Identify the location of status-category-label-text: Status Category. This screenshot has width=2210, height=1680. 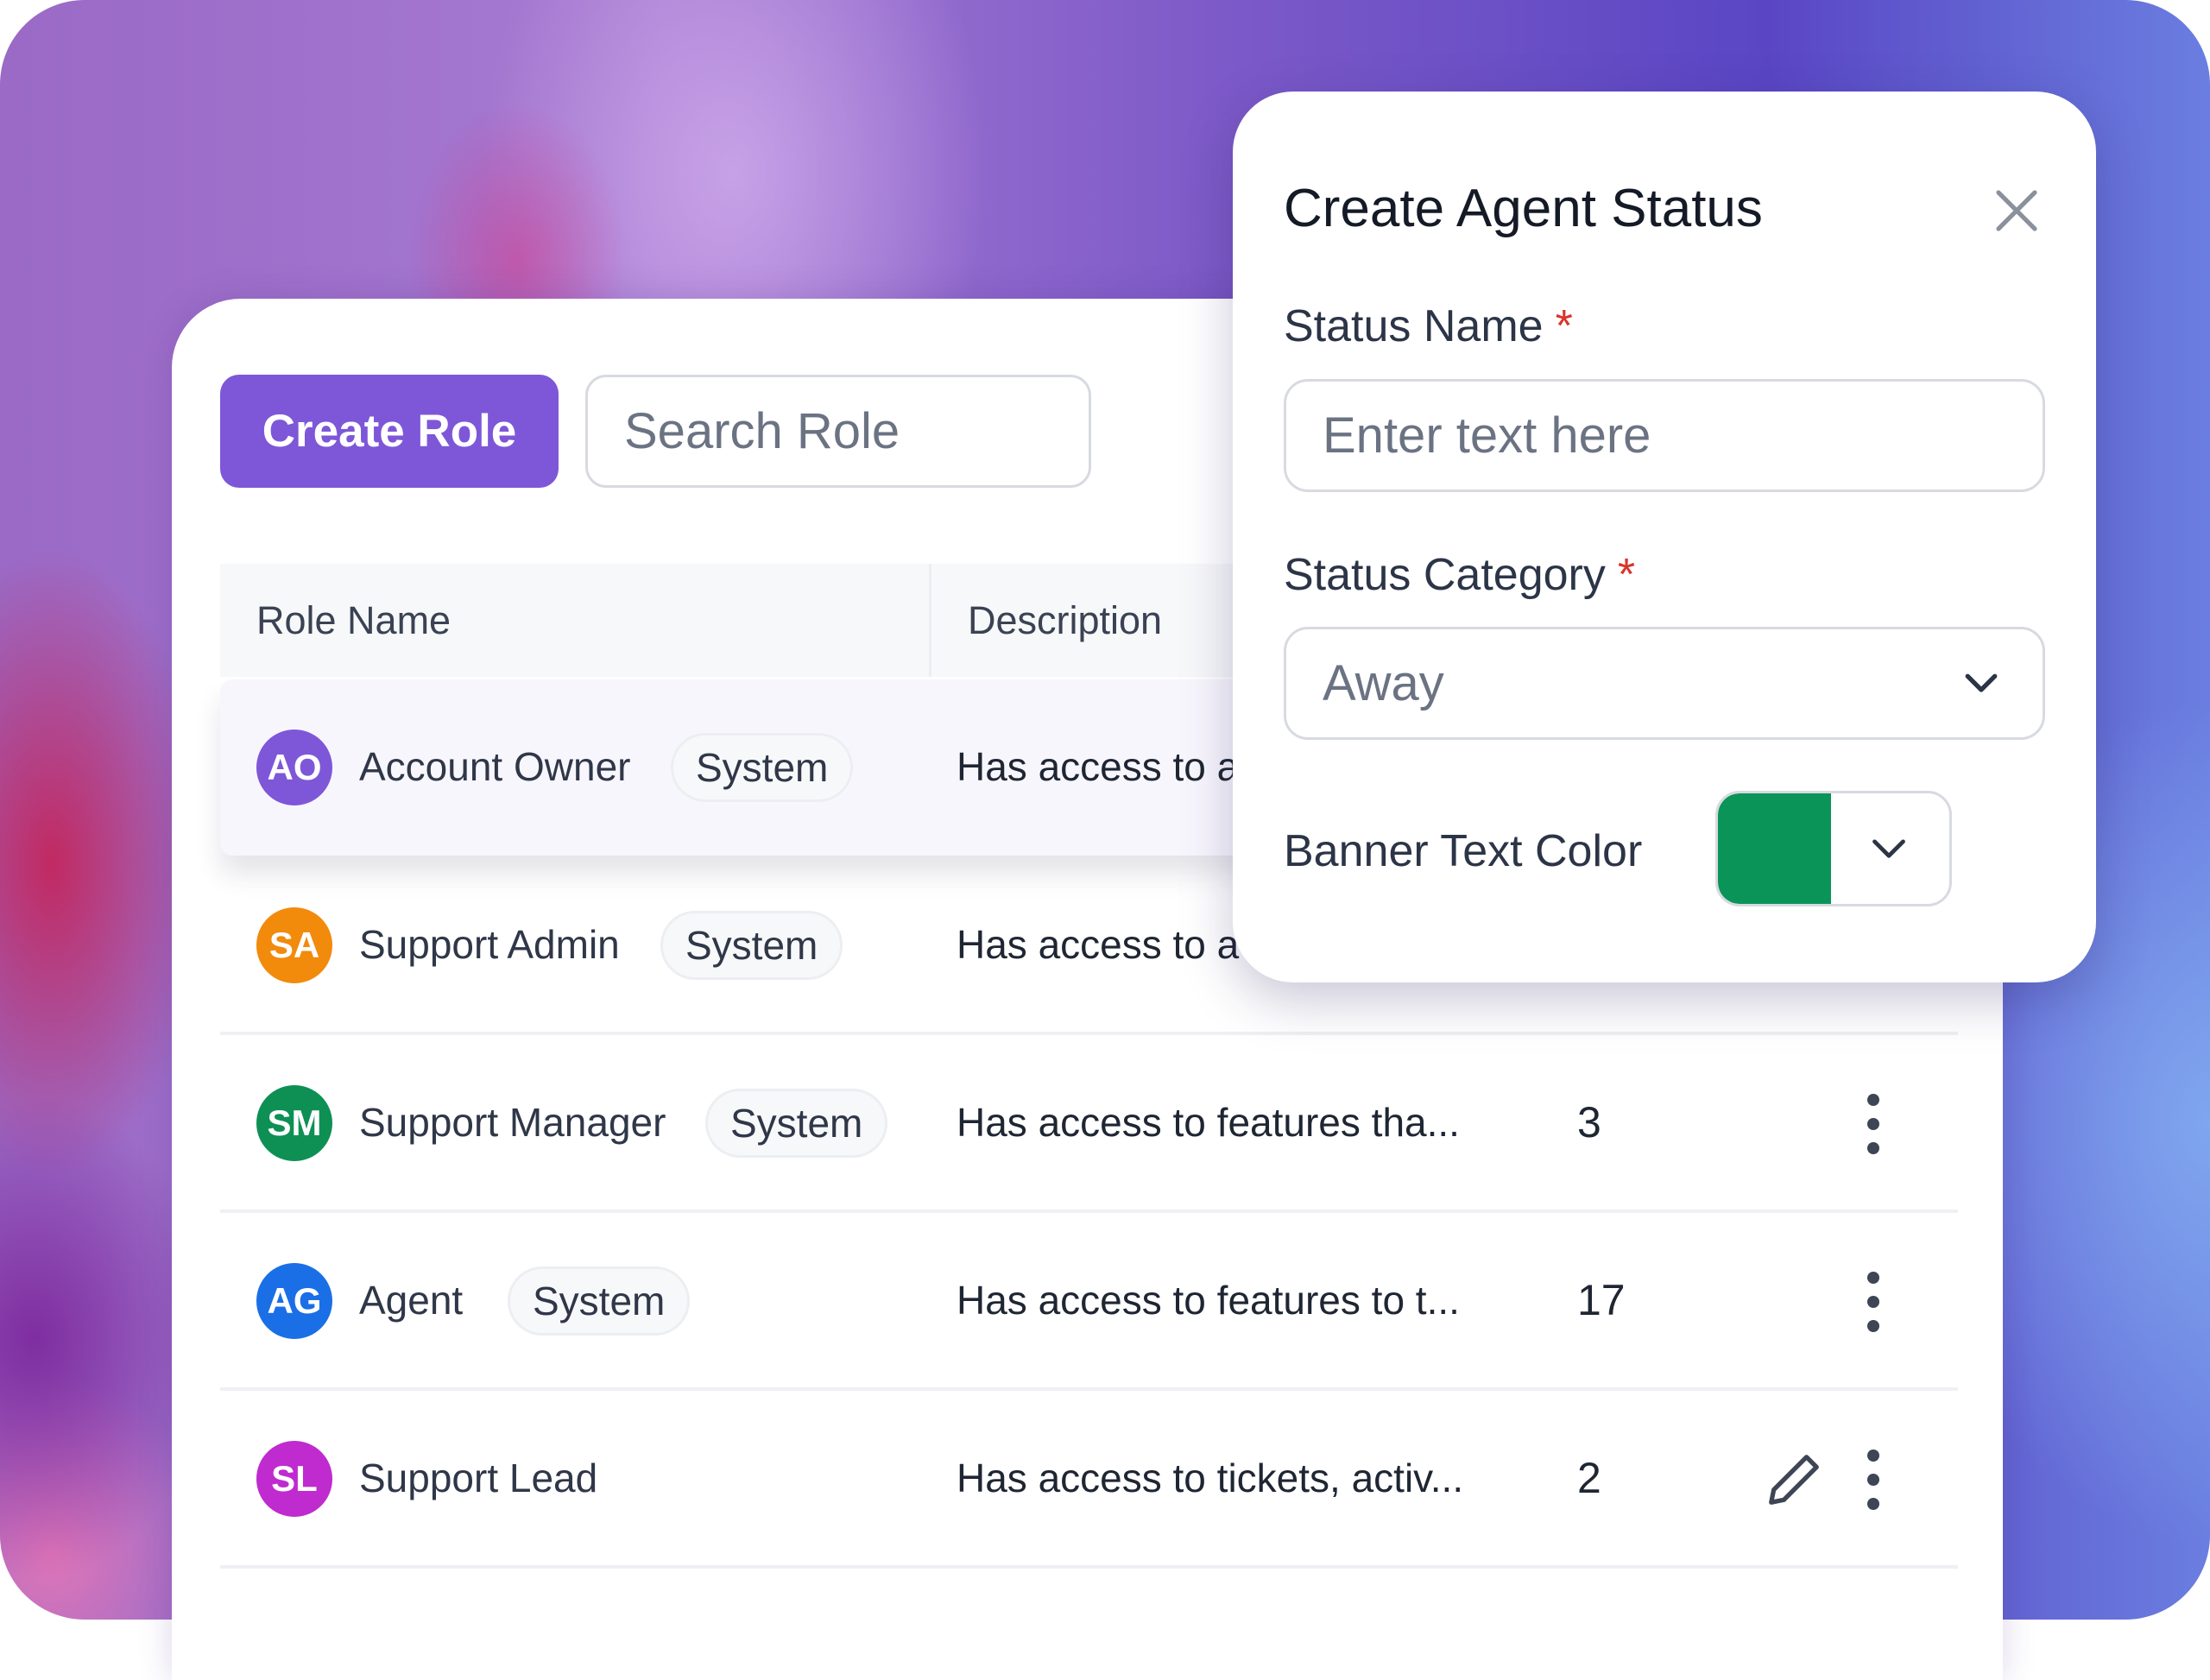
(1445, 575).